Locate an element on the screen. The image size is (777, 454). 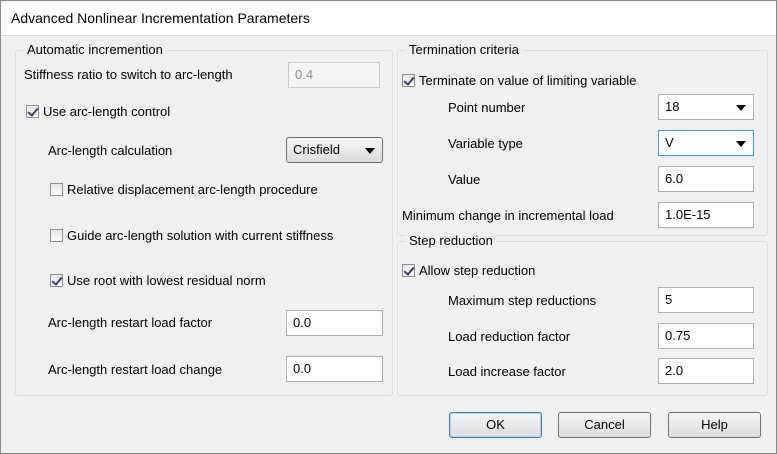
use-root-label: Use root with lowest residual norm is located at coordinates (166, 280).